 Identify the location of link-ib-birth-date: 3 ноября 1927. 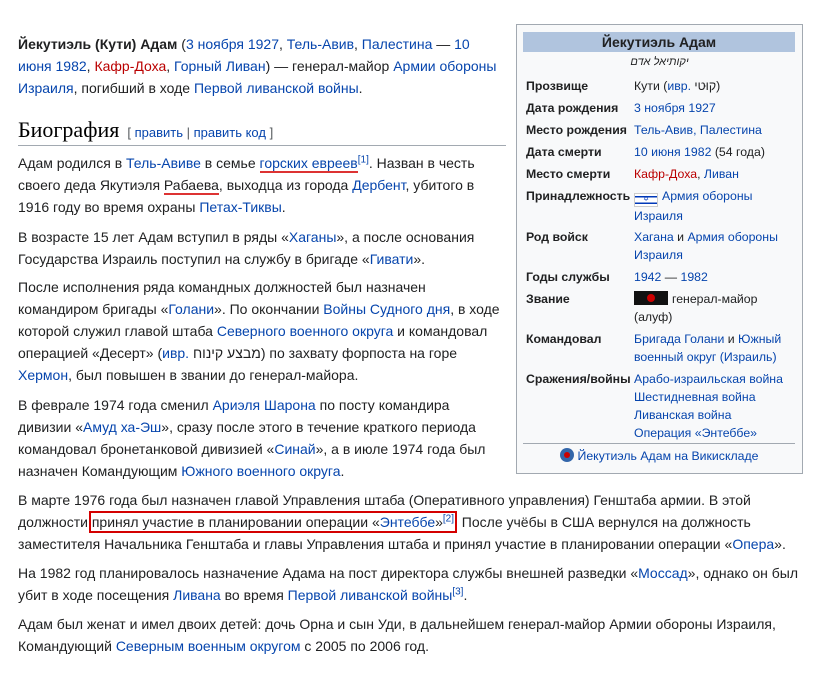
(675, 108).